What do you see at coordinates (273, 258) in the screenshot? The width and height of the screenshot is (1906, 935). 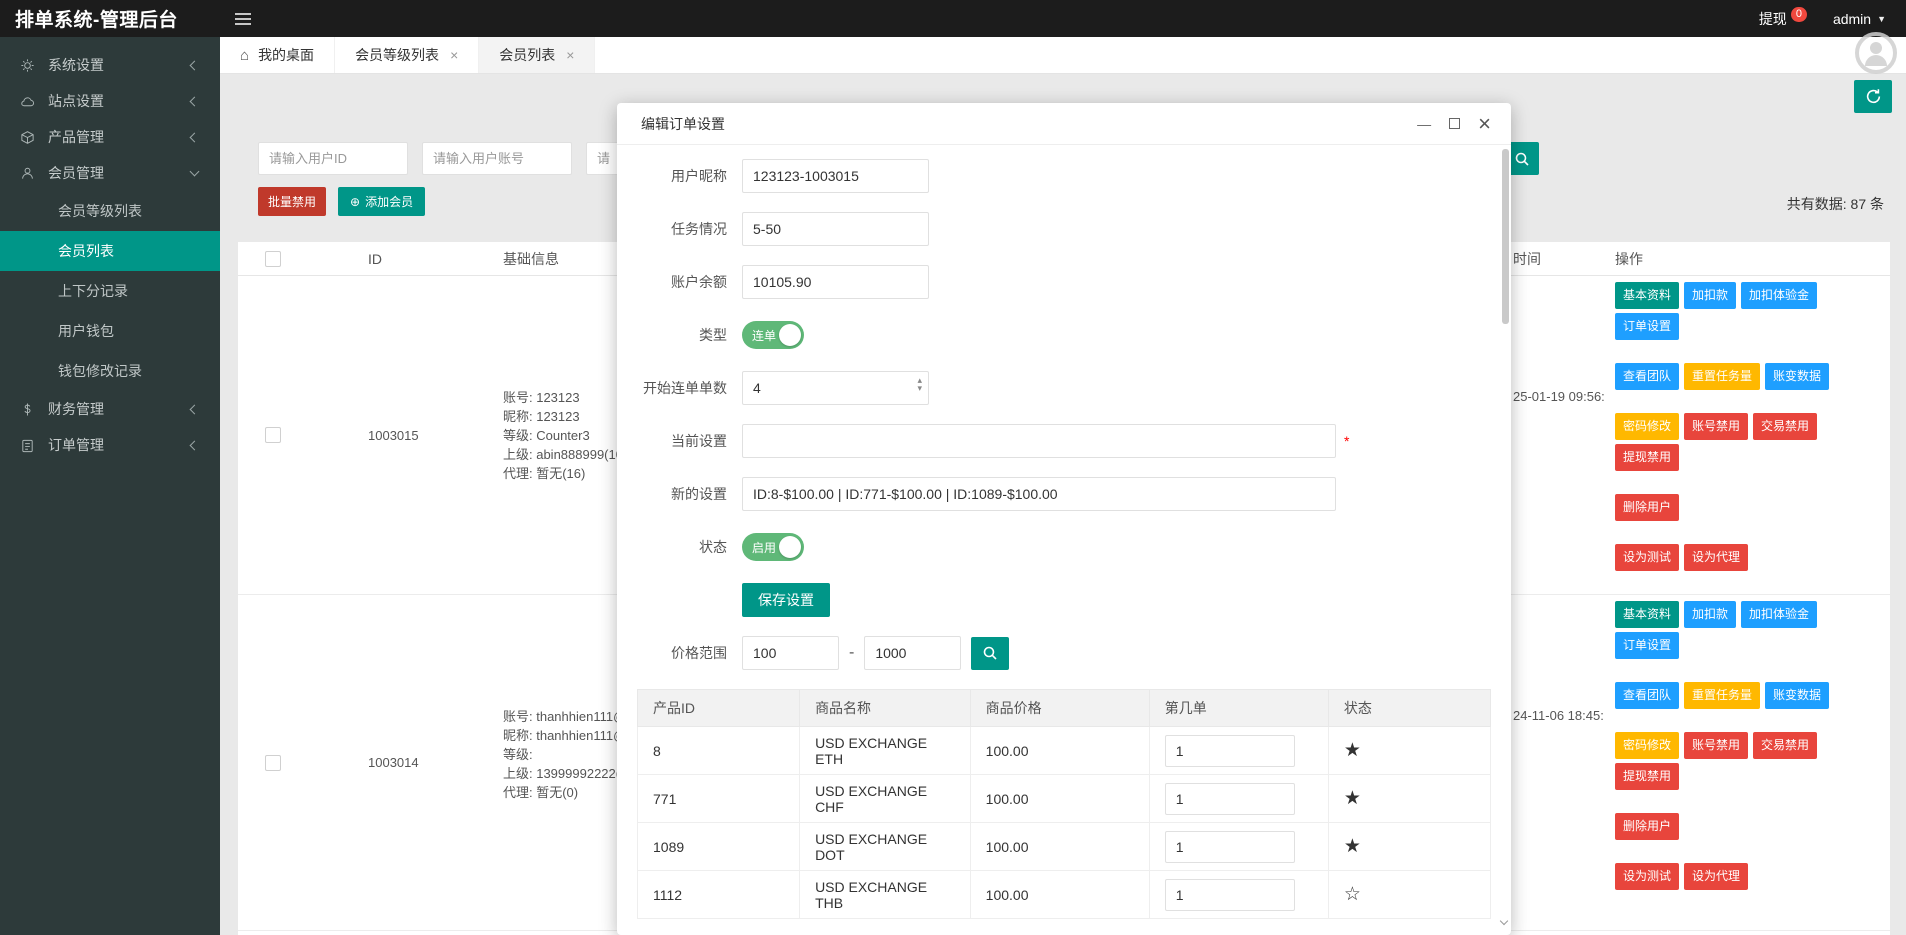 I see `select-all-checkbox` at bounding box center [273, 258].